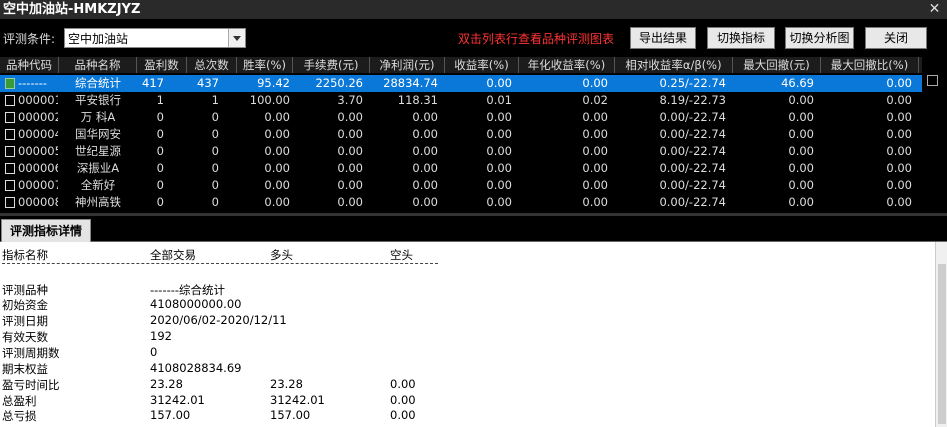 The width and height of the screenshot is (947, 427). I want to click on export-button: 导出结果, so click(663, 38).